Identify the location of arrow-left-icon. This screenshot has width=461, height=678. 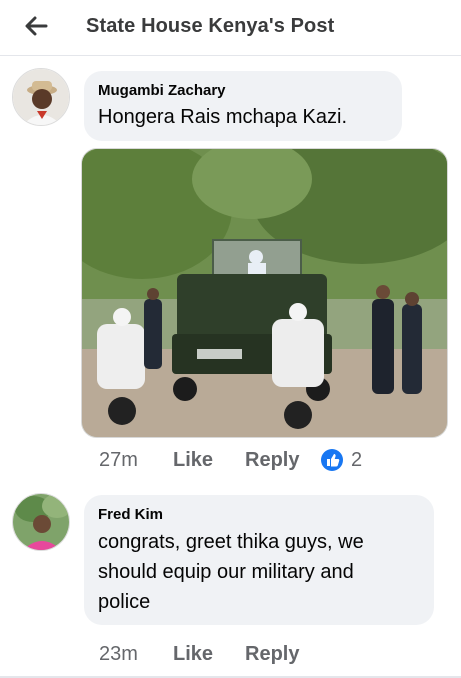
(36, 26).